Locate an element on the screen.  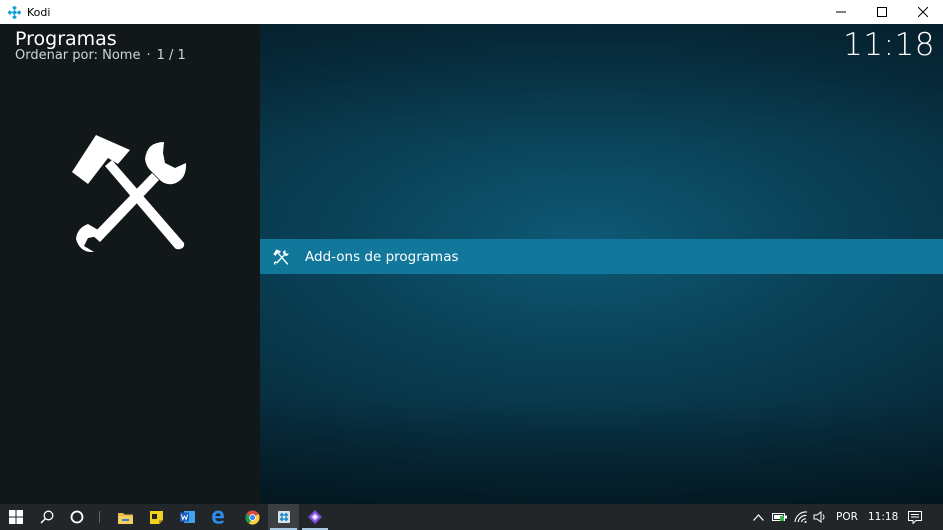
app-icon is located at coordinates (315, 517).